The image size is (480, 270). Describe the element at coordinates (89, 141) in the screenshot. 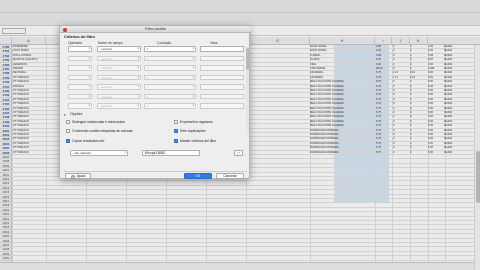

I see `copy-results-label: Copiar resultados em:` at that location.